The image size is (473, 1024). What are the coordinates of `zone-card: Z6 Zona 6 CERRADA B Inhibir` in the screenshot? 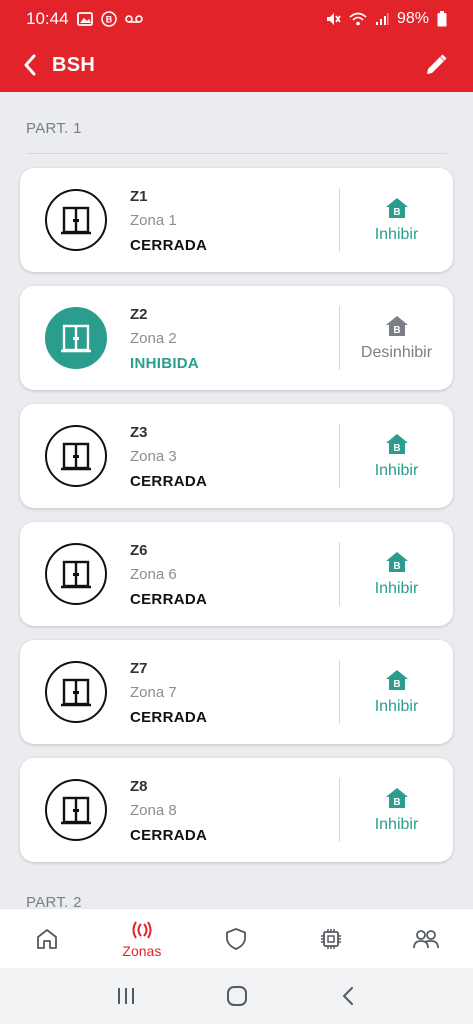 It's located at (236, 574).